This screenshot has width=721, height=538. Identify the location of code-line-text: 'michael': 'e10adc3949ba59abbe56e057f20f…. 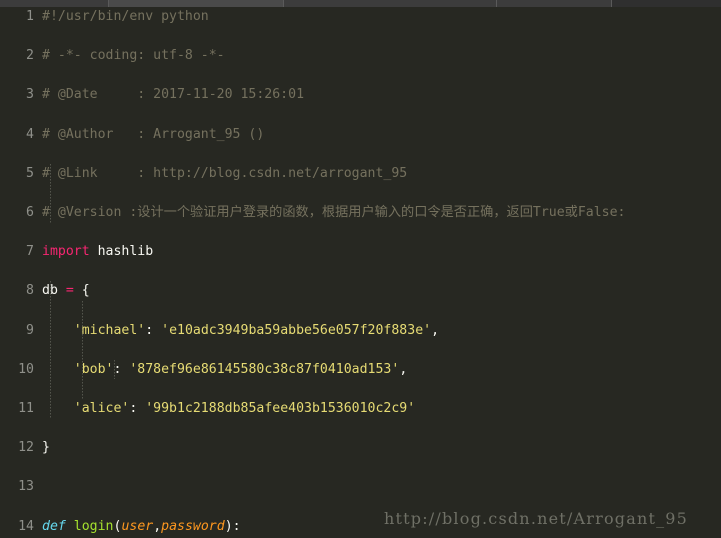
(240, 331).